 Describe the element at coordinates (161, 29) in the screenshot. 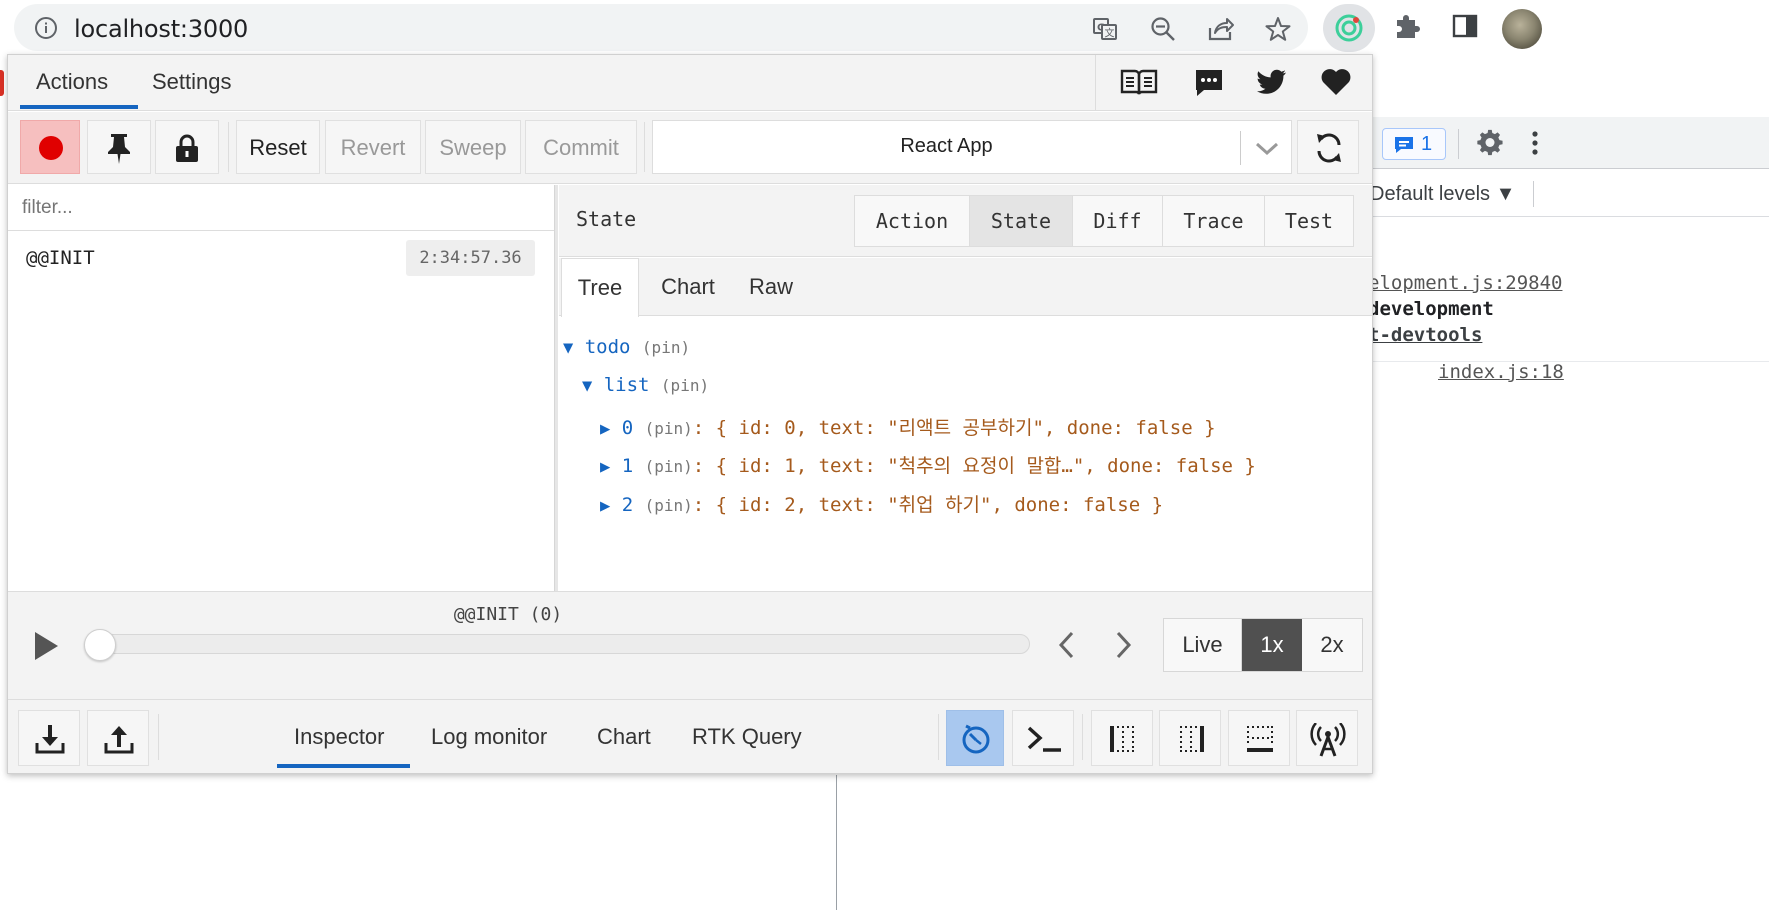

I see `url-text: localhost:3000` at that location.